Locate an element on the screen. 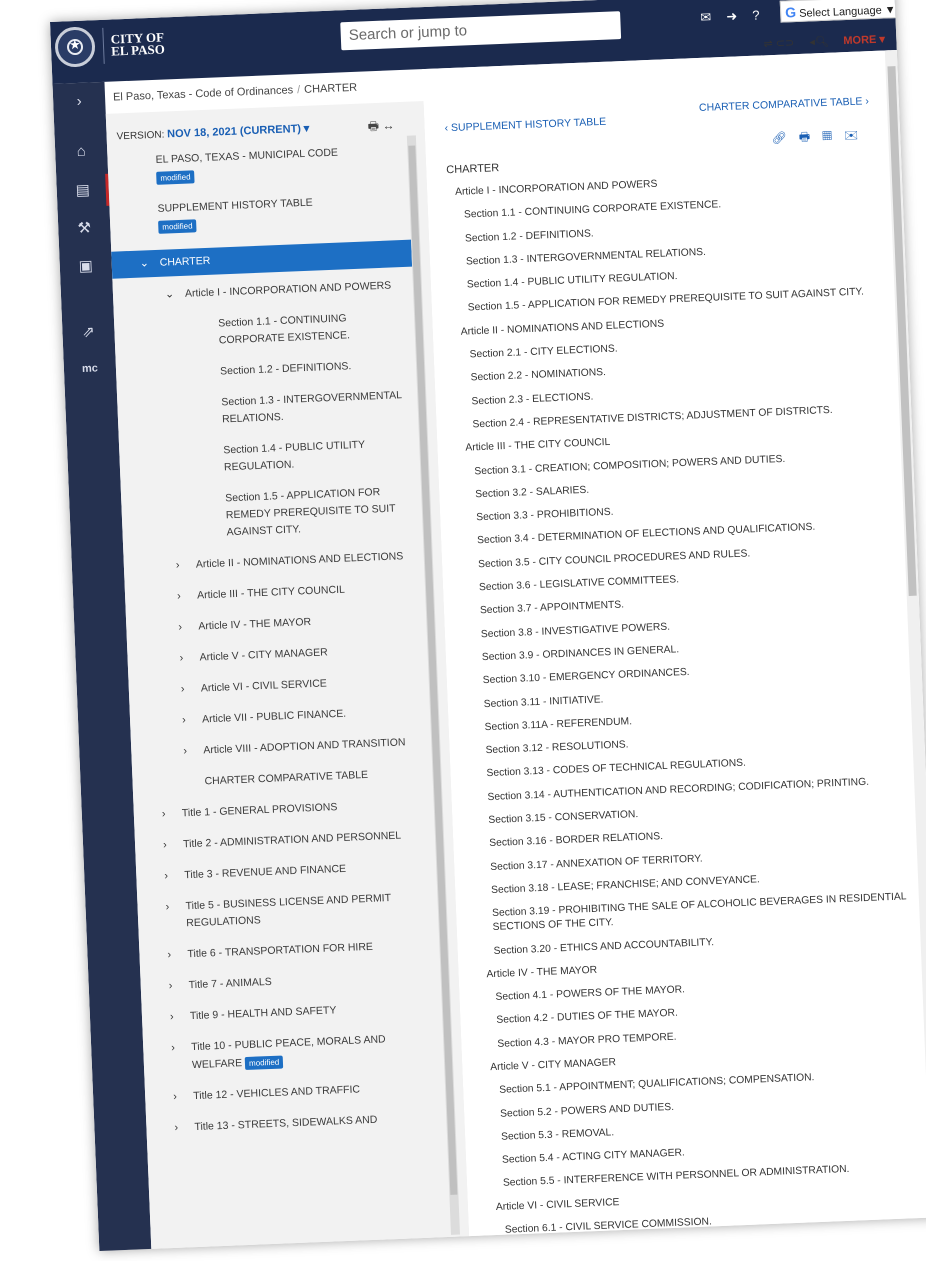 This screenshot has height=1261, width=926. toc-item-label: Title 7 - ANIMALS is located at coordinates (230, 983).